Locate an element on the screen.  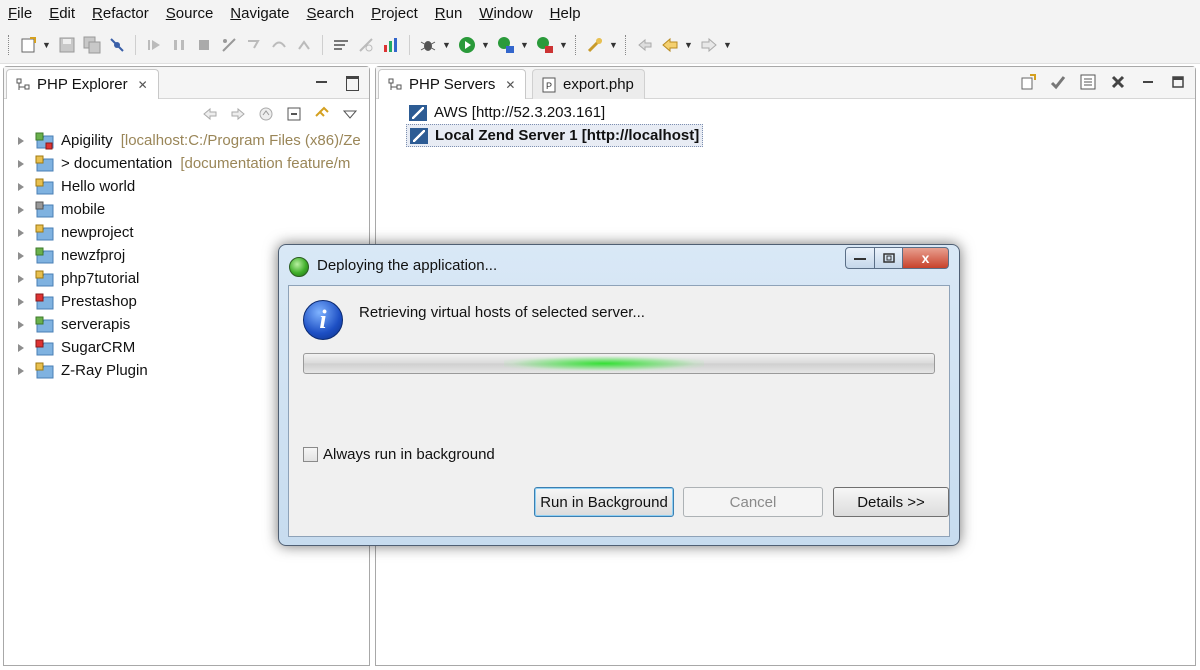
back-dropdown-icon: ▼ is located at coordinates (688, 45).